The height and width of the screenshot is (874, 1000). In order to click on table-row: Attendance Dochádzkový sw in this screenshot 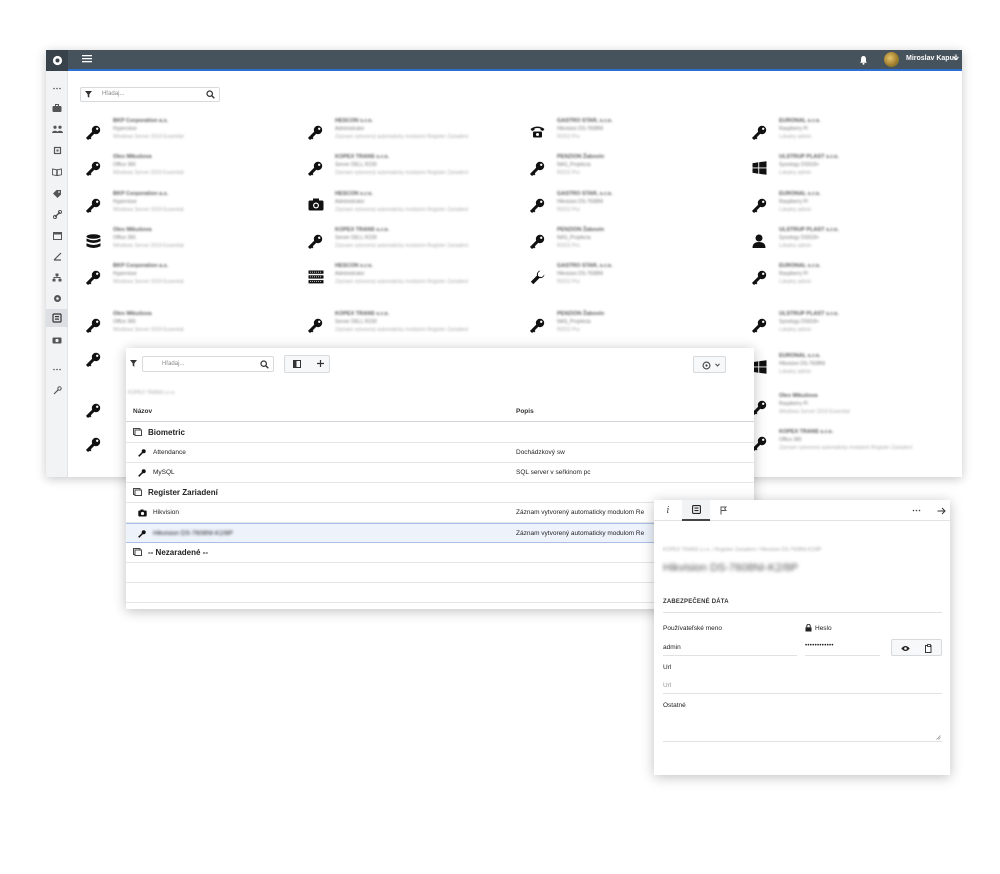, I will do `click(440, 453)`.